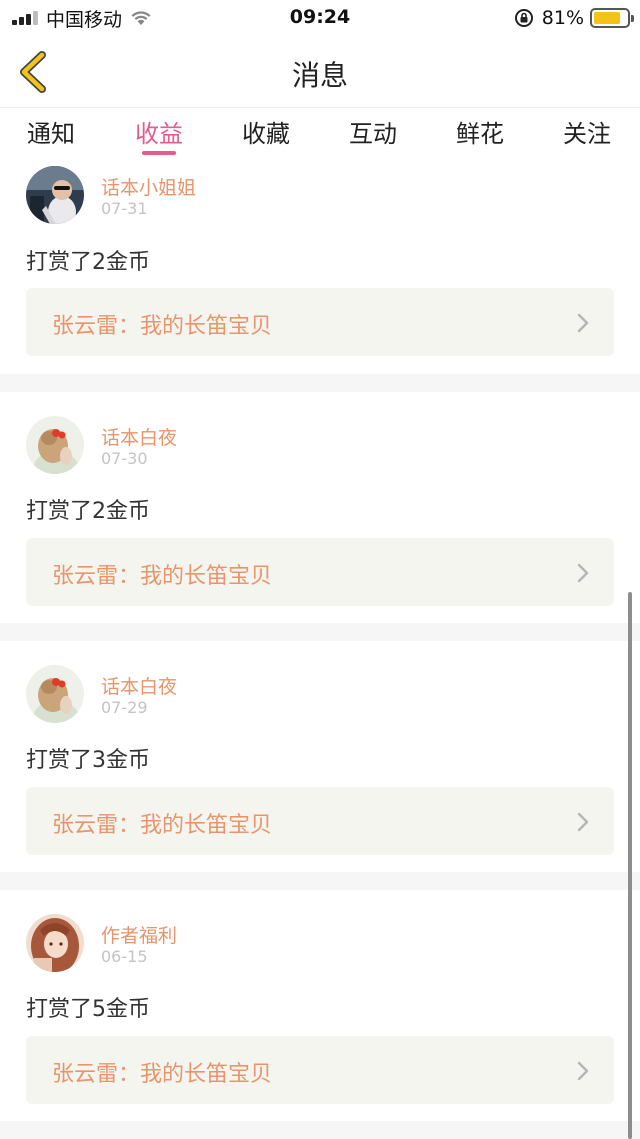  I want to click on tab-bar: 通知 收益 收藏 互动 鲜花 关注, so click(320, 134).